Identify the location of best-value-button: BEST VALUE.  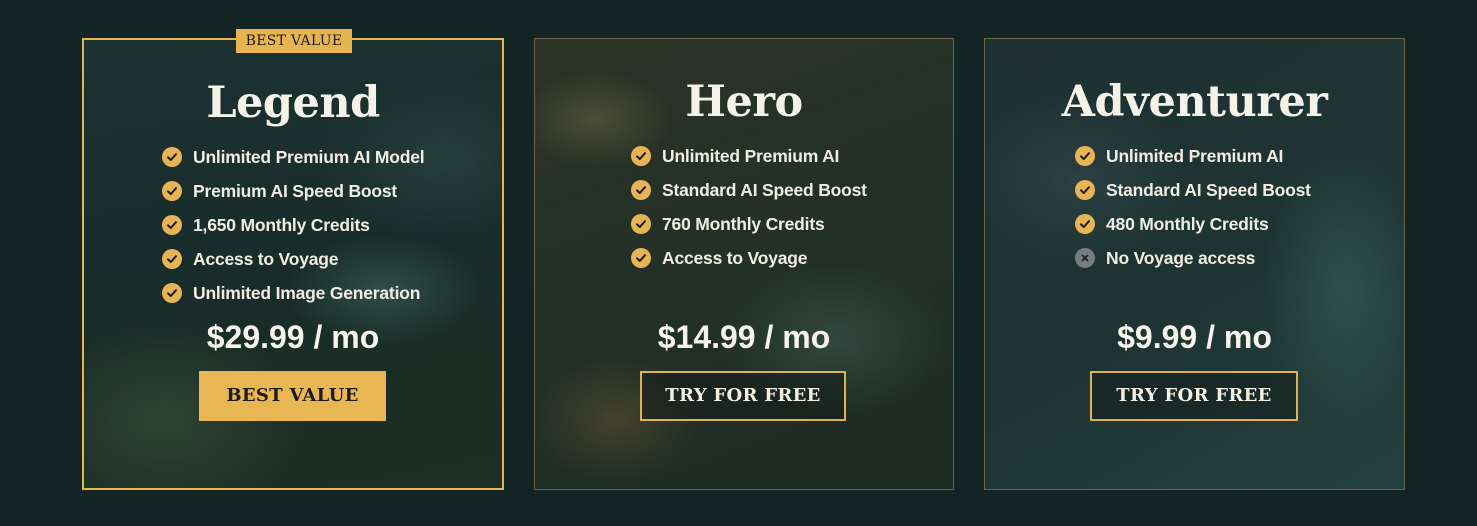
(292, 396).